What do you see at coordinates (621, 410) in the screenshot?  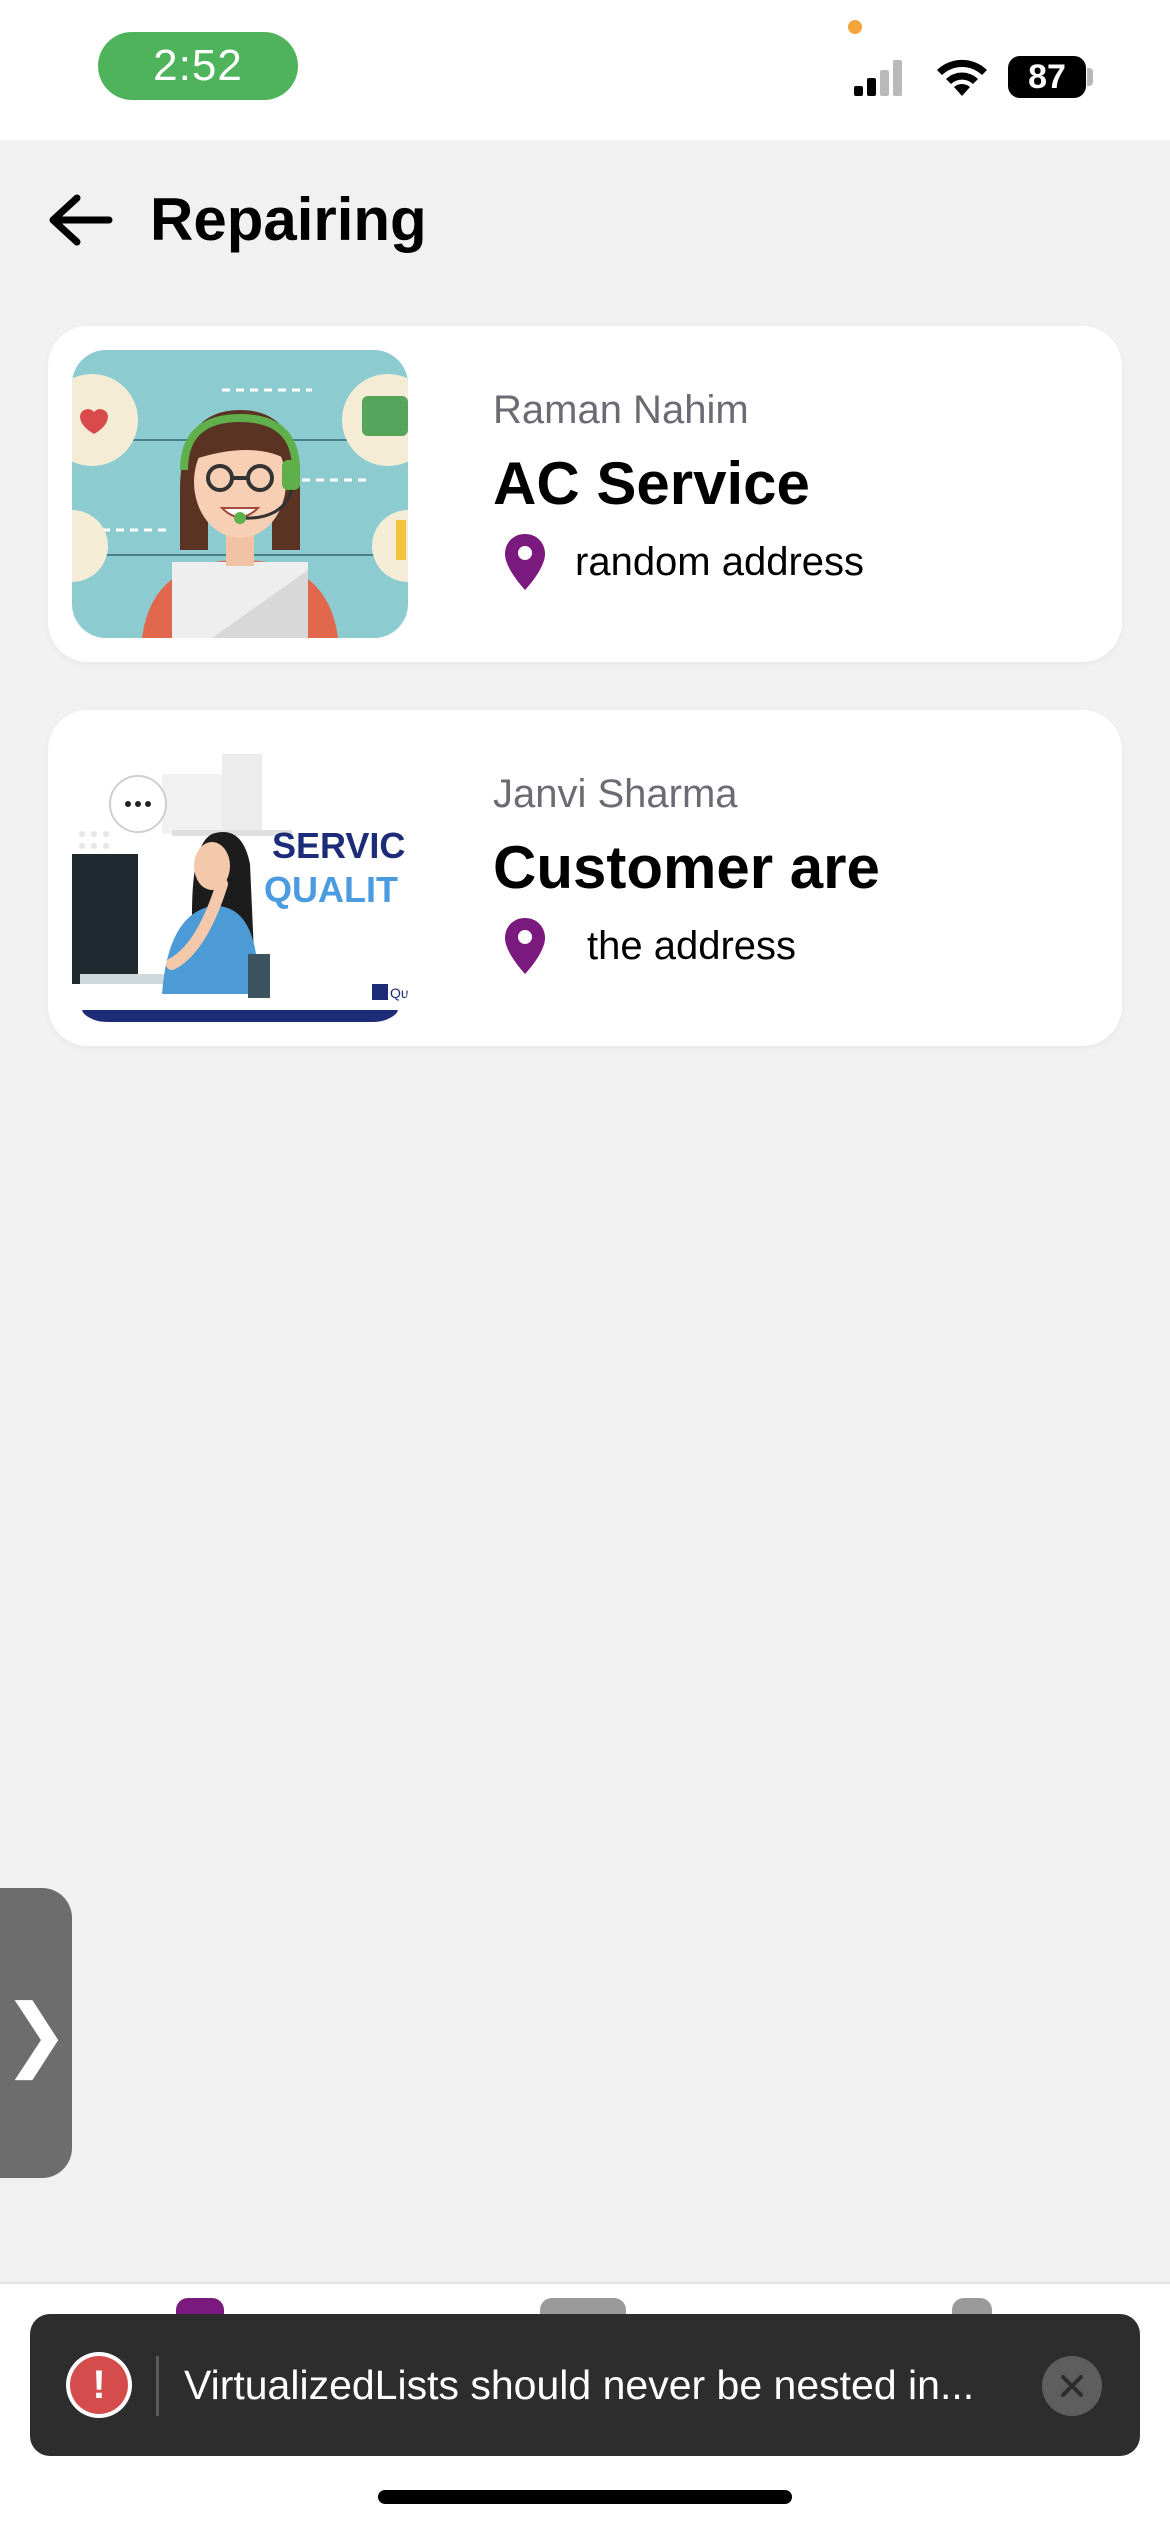 I see `provider-name: Raman Nahim` at bounding box center [621, 410].